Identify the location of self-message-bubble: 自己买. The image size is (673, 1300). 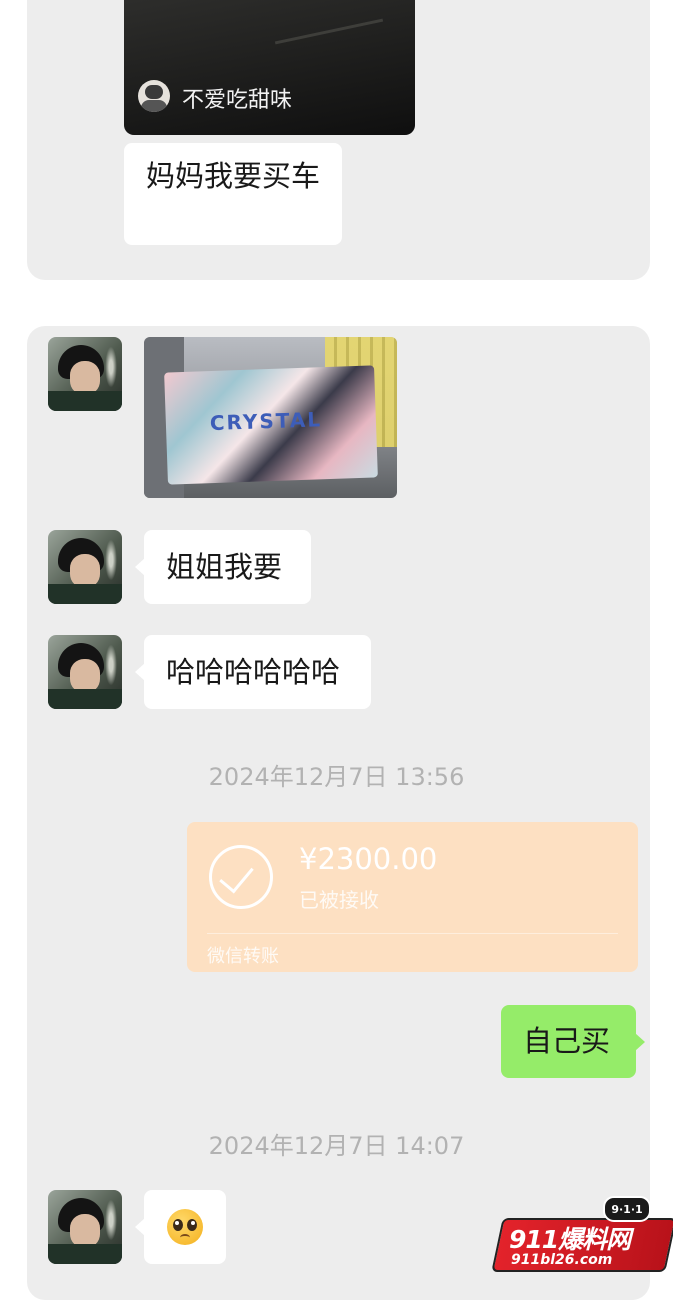
(573, 1041).